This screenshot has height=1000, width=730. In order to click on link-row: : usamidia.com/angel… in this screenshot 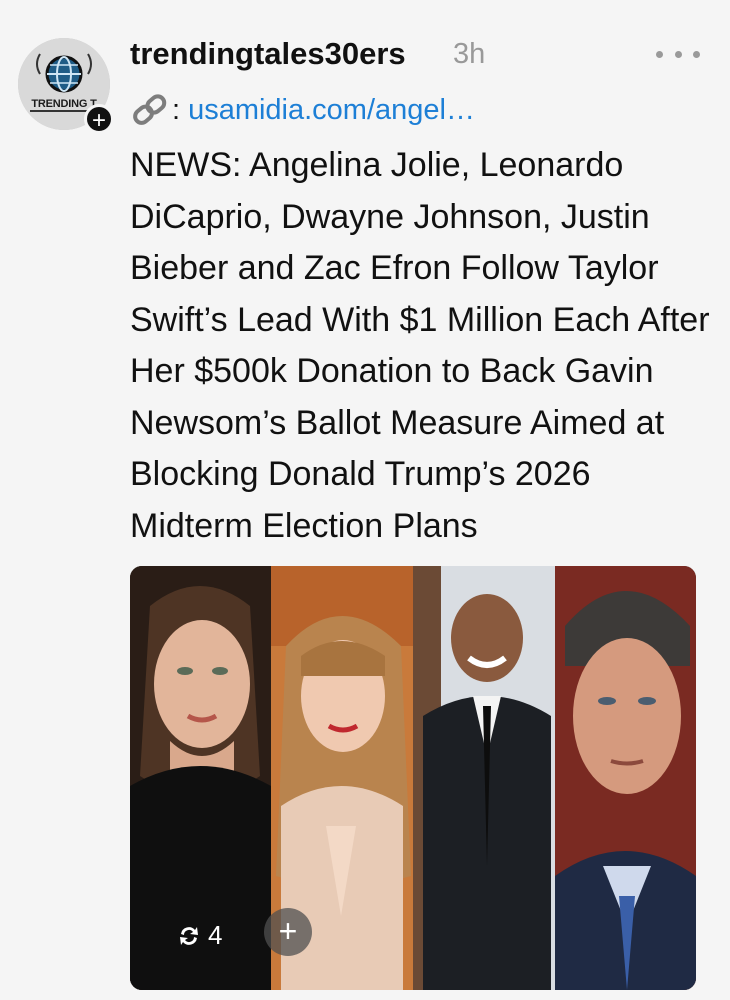, I will do `click(302, 110)`.